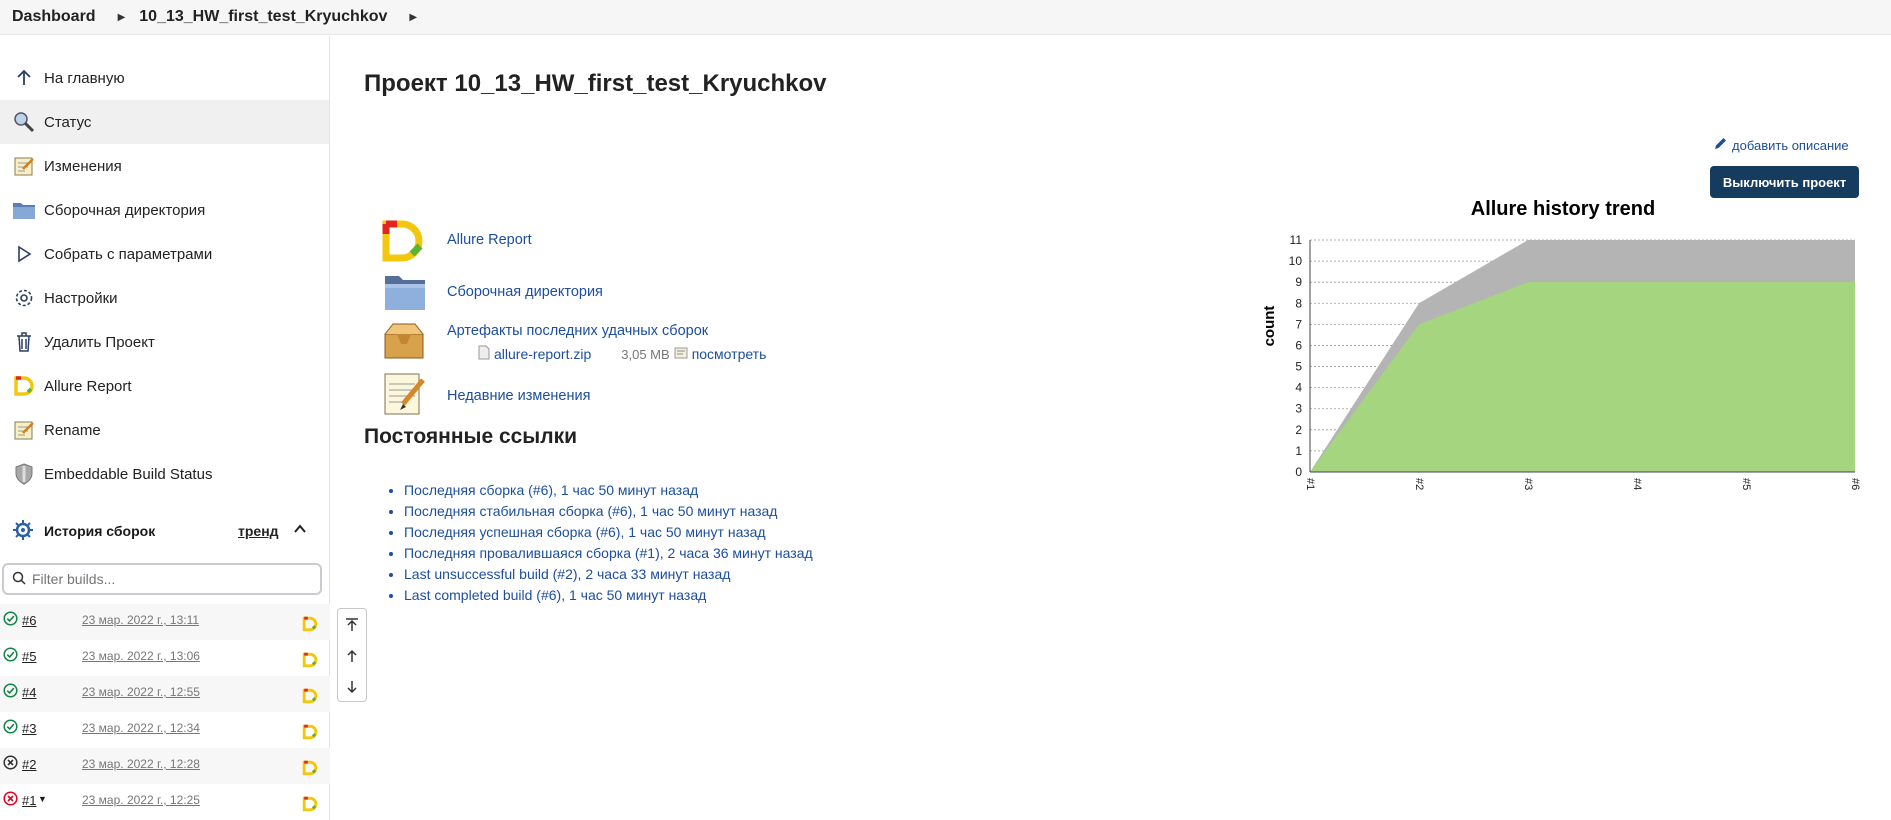  I want to click on gear-icon, so click(24, 298).